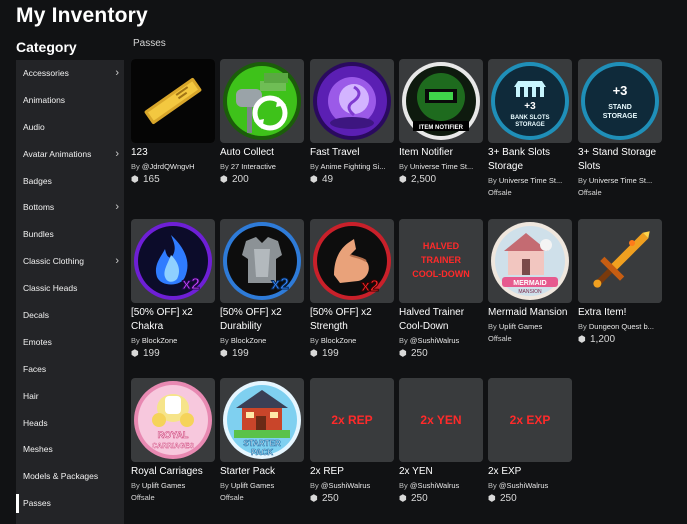 The height and width of the screenshot is (524, 687). Describe the element at coordinates (530, 160) in the screenshot. I see `item-name: 3+ Bank Slots Storage` at that location.